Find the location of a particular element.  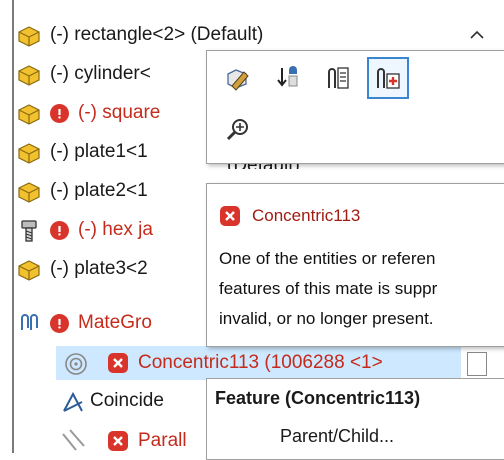

mate-properties-icon is located at coordinates (338, 78).